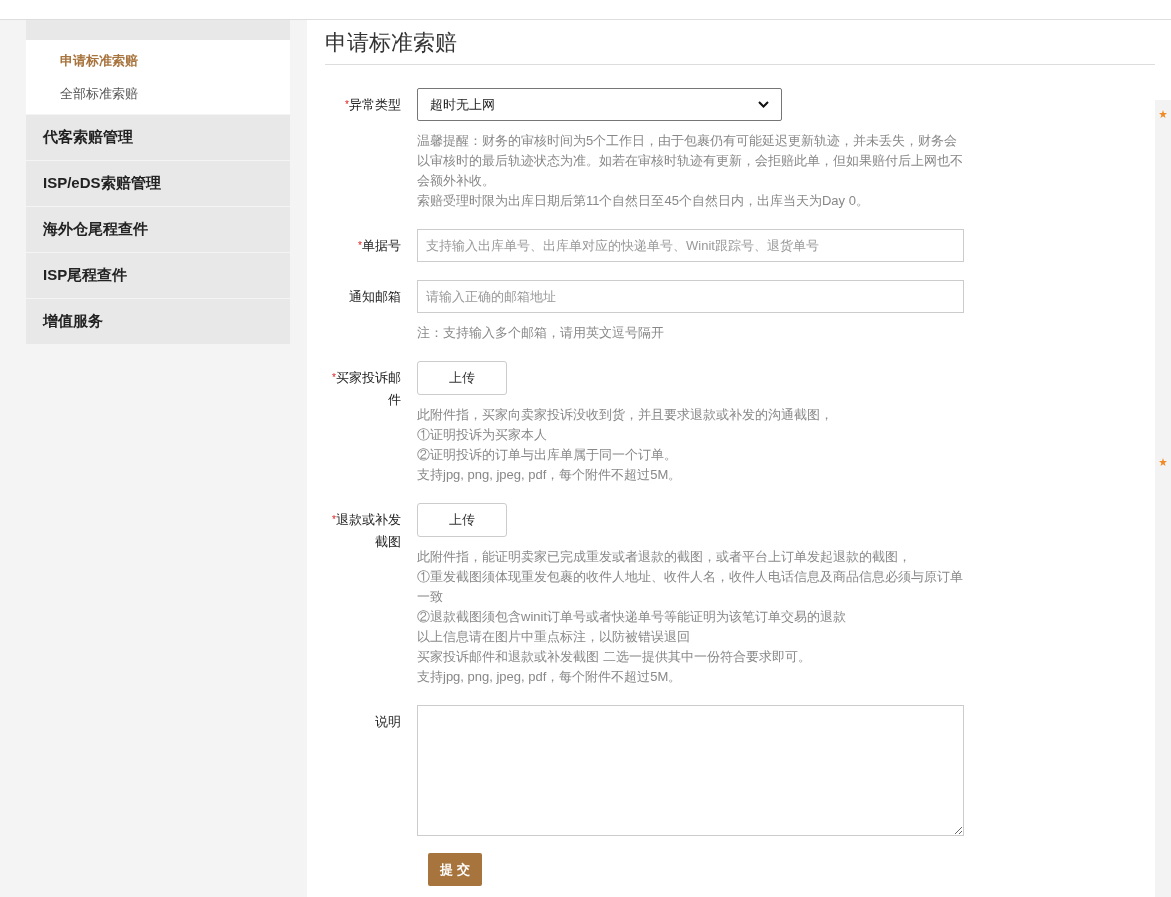 The height and width of the screenshot is (897, 1171). What do you see at coordinates (482, 435) in the screenshot?
I see `hint-text: ①证明投诉为买家本人` at bounding box center [482, 435].